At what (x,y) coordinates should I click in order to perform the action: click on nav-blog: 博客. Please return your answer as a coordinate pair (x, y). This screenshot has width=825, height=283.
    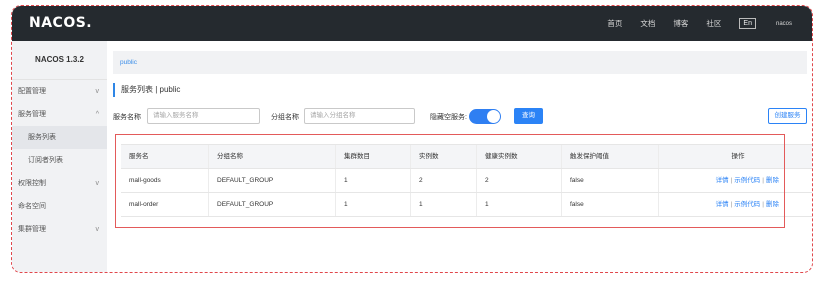
    Looking at the image, I should click on (680, 23).